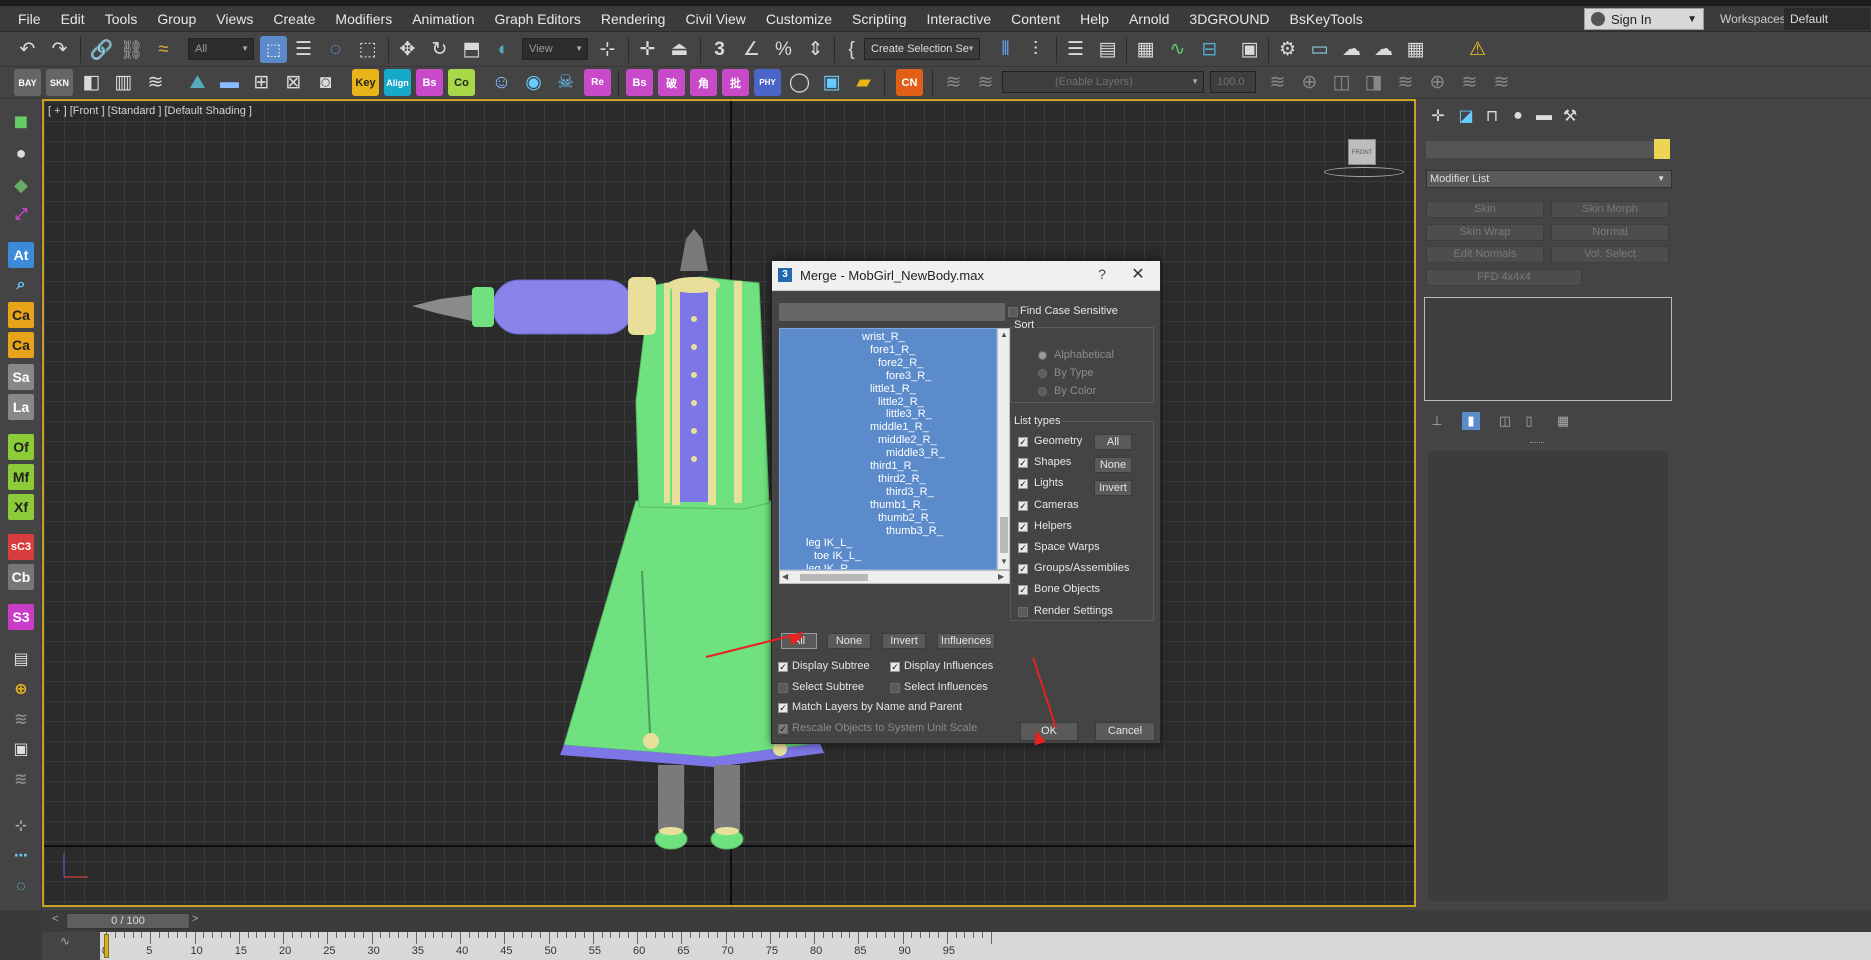  I want to click on layer-add-icon: ⊕, so click(21, 689).